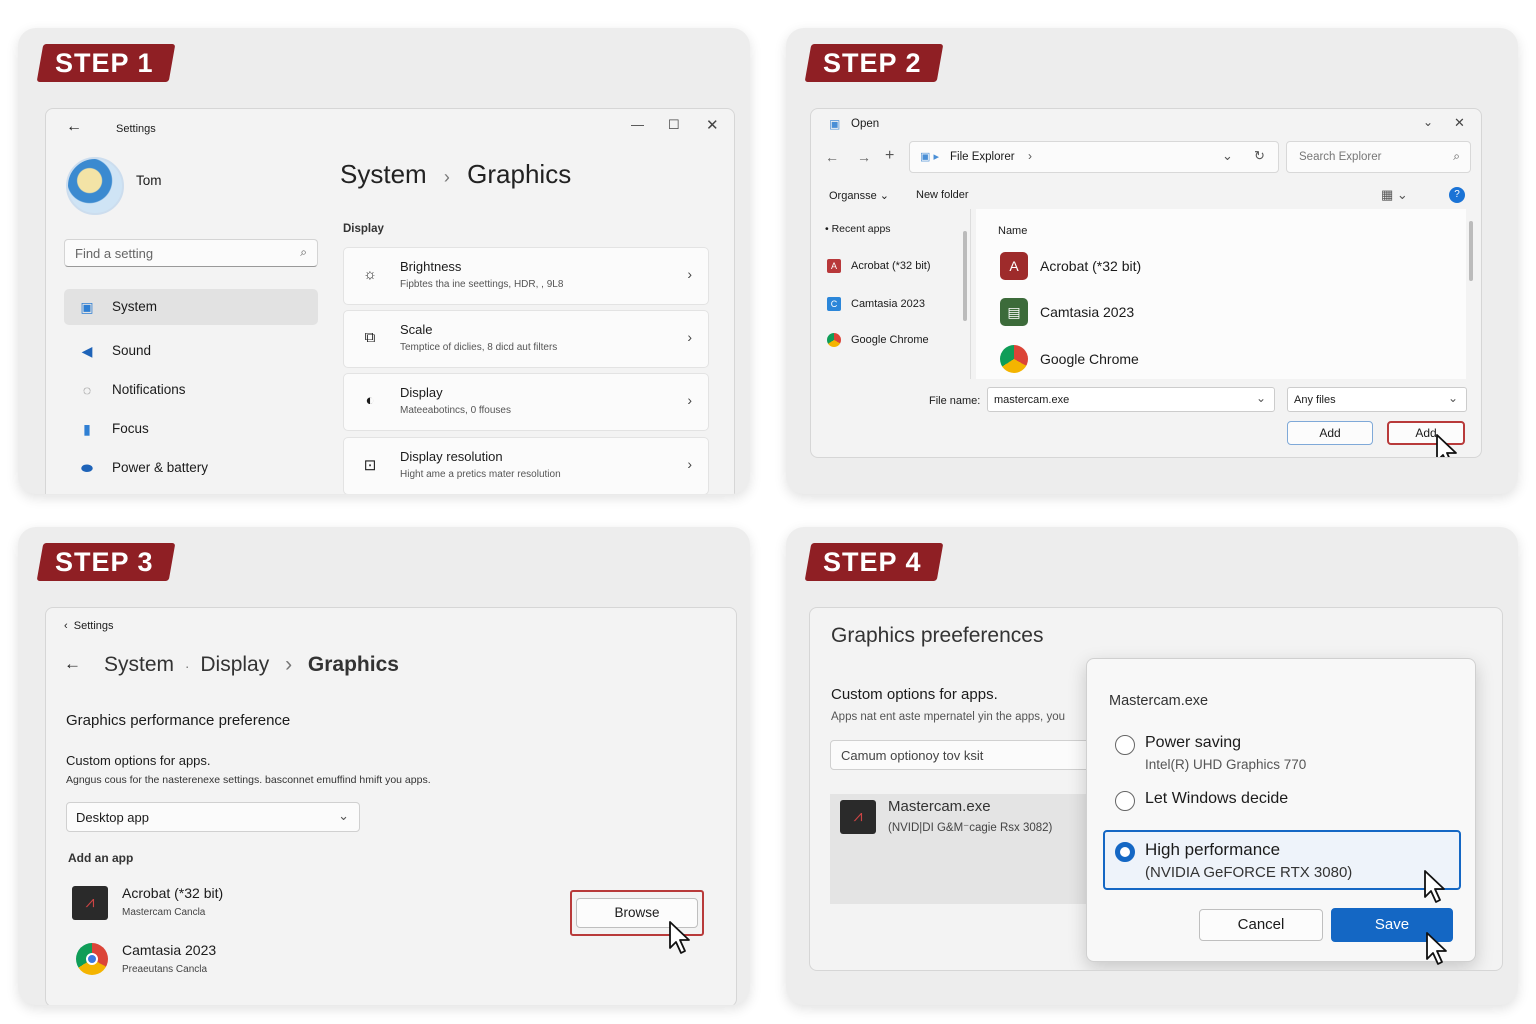 Image resolution: width=1536 pixels, height=1024 pixels. Describe the element at coordinates (1094, 157) in the screenshot. I see `address-bar: ▣ ▸ File Explorer › ⌄ ↻` at that location.